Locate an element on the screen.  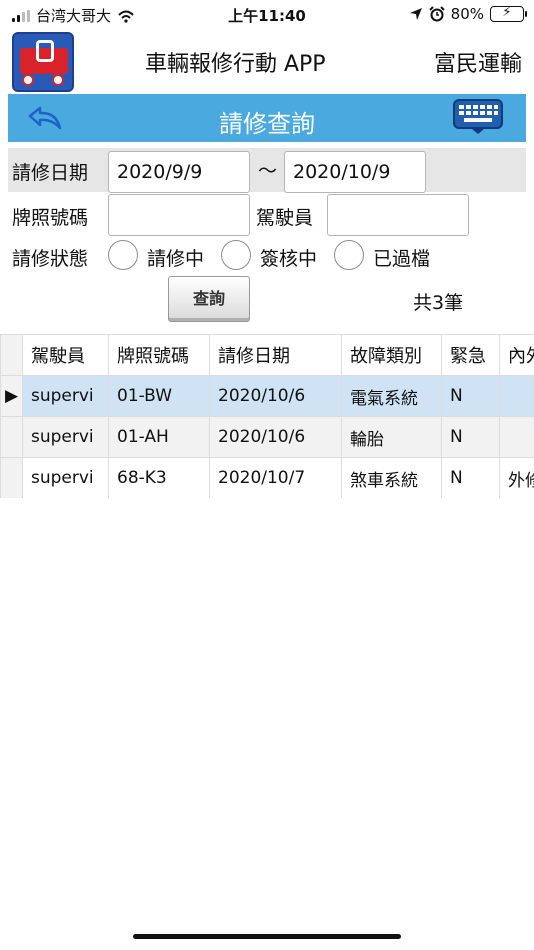
status-bar: 台湾大哥大 上午11:40 80% ⚡ is located at coordinates (267, 15).